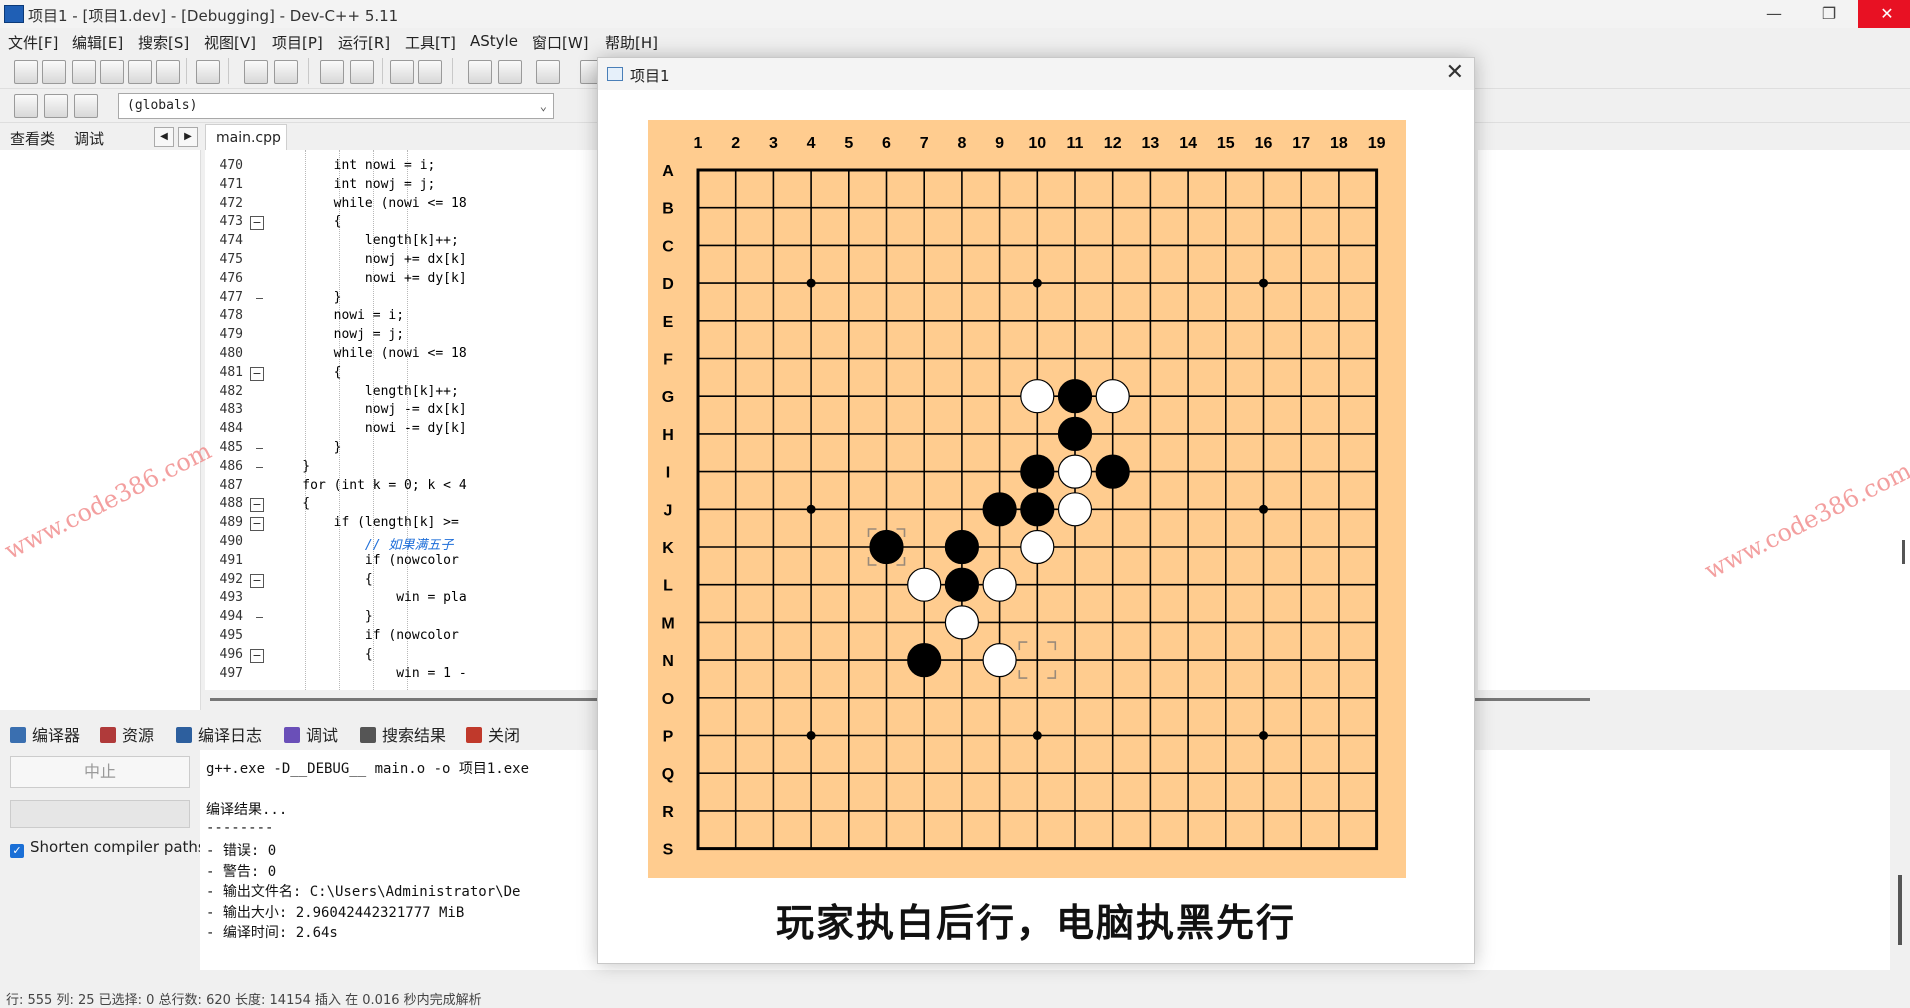 This screenshot has width=1910, height=1008. I want to click on menu-run: 运行[R], so click(364, 42).